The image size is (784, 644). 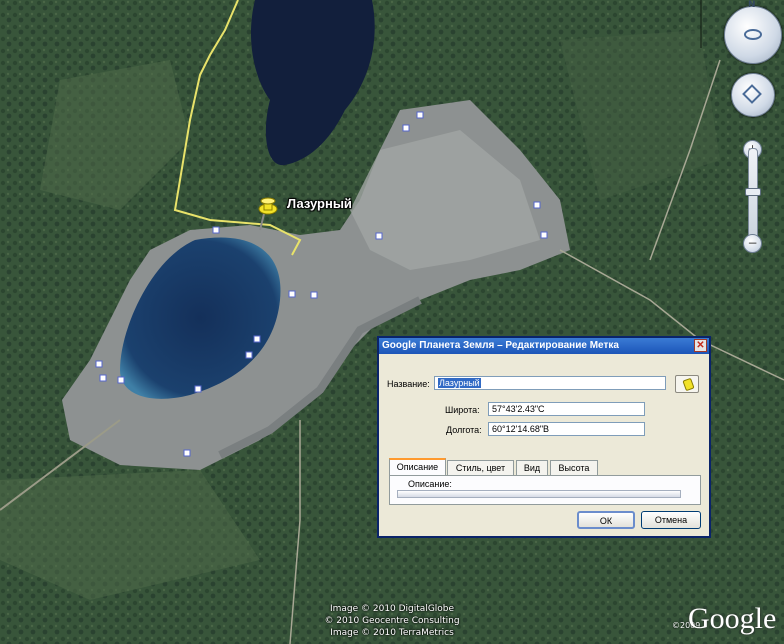 What do you see at coordinates (319, 203) in the screenshot?
I see `placemark-label: Лазурный` at bounding box center [319, 203].